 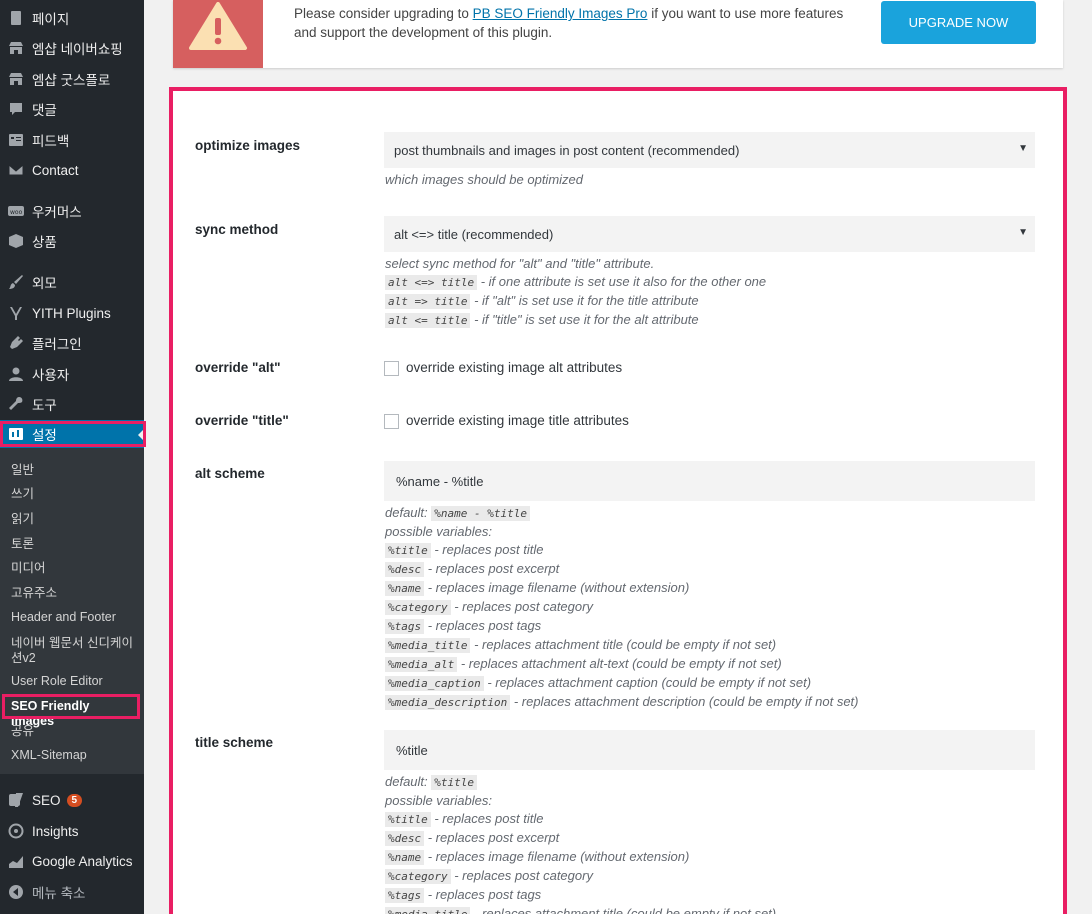 What do you see at coordinates (16, 861) in the screenshot?
I see `analytics-icon` at bounding box center [16, 861].